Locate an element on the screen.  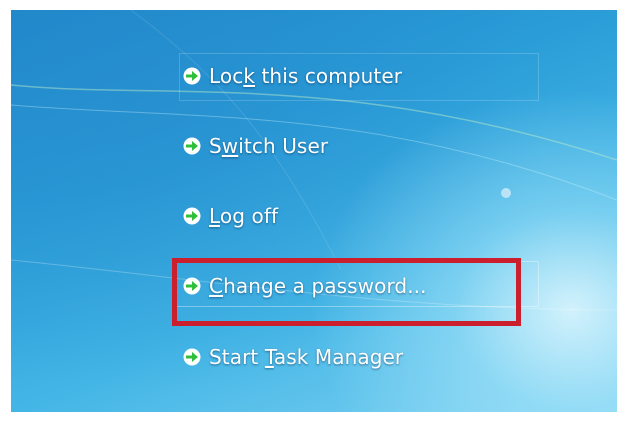
start-task-manager-label: Start Task Manager is located at coordinates (306, 357).